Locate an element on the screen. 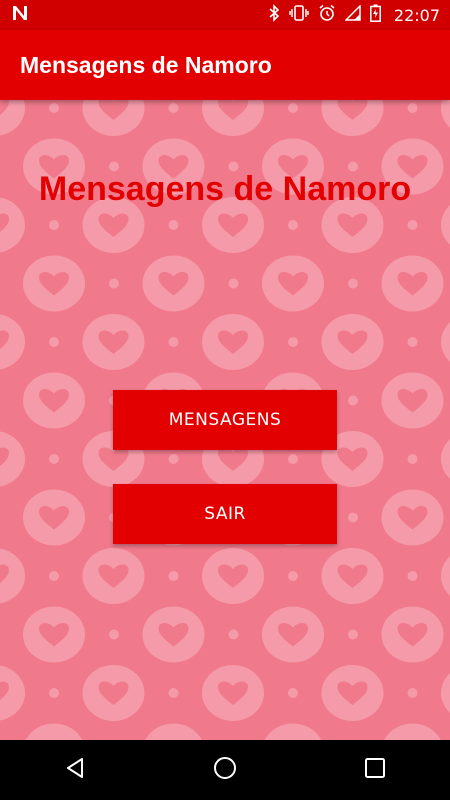 The image size is (450, 800). vibrate-icon is located at coordinates (299, 15).